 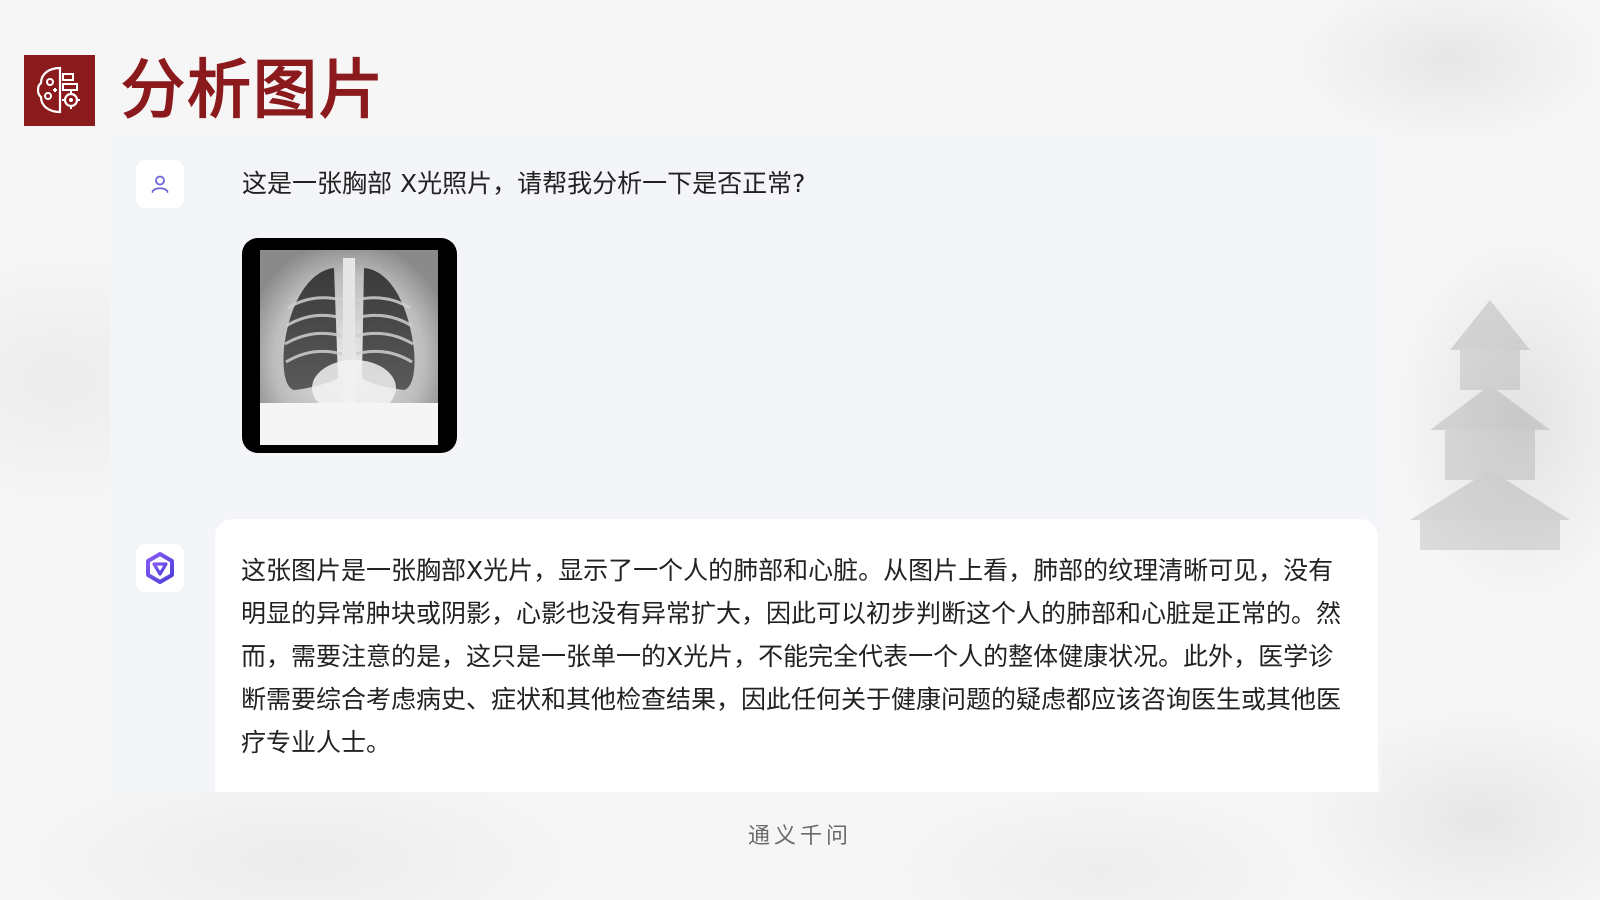 What do you see at coordinates (59, 90) in the screenshot?
I see `brain-gear-icon` at bounding box center [59, 90].